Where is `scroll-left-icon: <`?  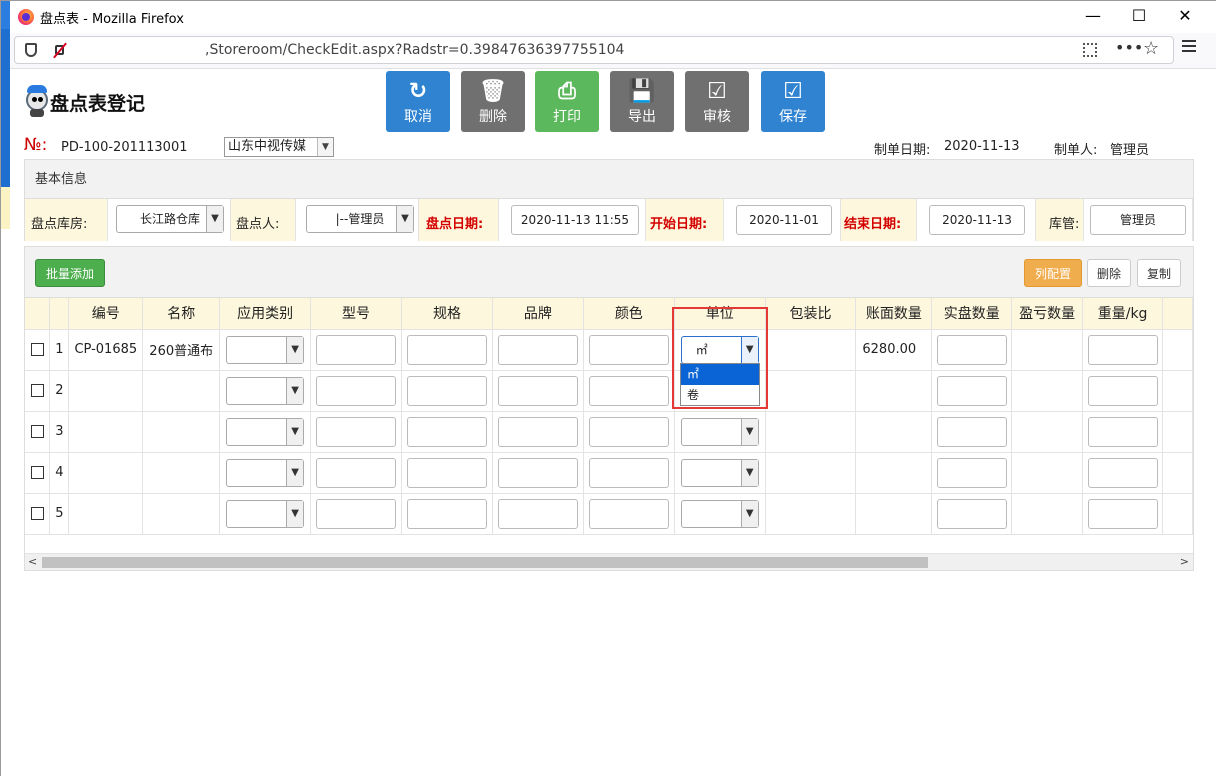 scroll-left-icon: < is located at coordinates (32, 561).